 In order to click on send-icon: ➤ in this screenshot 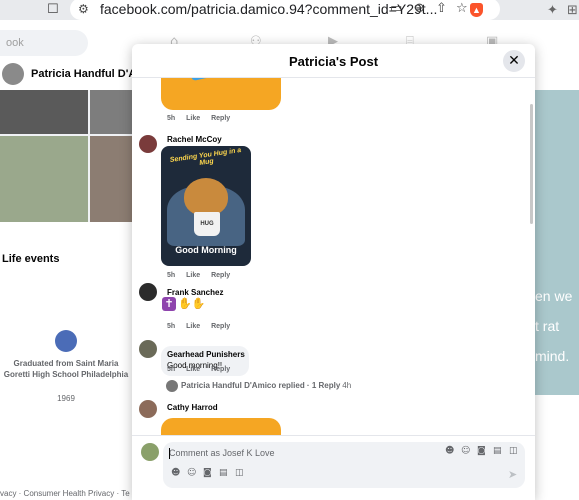, I will do `click(512, 474)`.